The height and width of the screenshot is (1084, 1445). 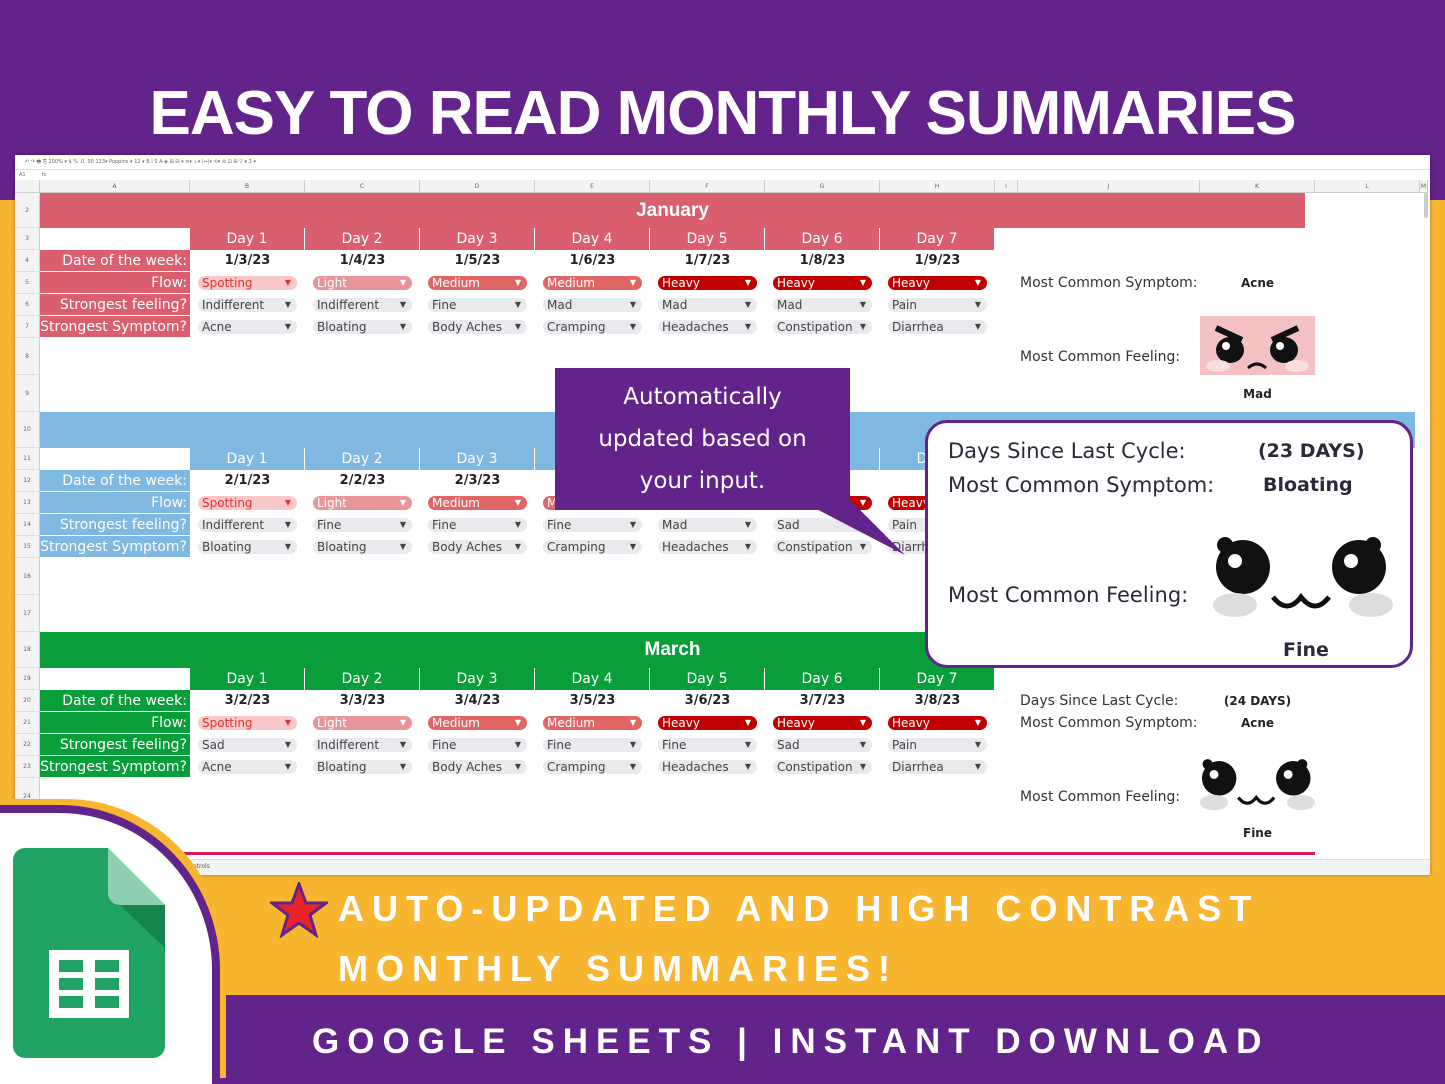 What do you see at coordinates (27, 723) in the screenshot?
I see `row-header: 21` at bounding box center [27, 723].